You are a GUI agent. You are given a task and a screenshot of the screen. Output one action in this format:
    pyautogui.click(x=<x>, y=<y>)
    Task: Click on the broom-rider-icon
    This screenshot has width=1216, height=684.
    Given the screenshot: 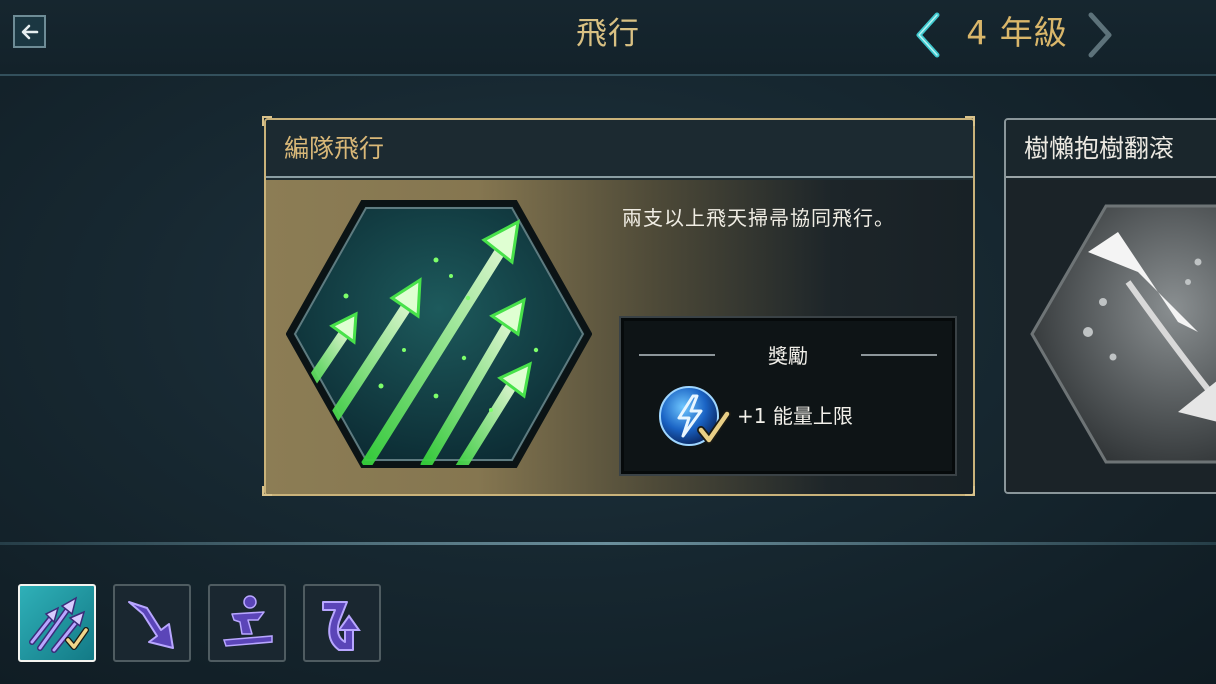 What is the action you would take?
    pyautogui.click(x=247, y=621)
    